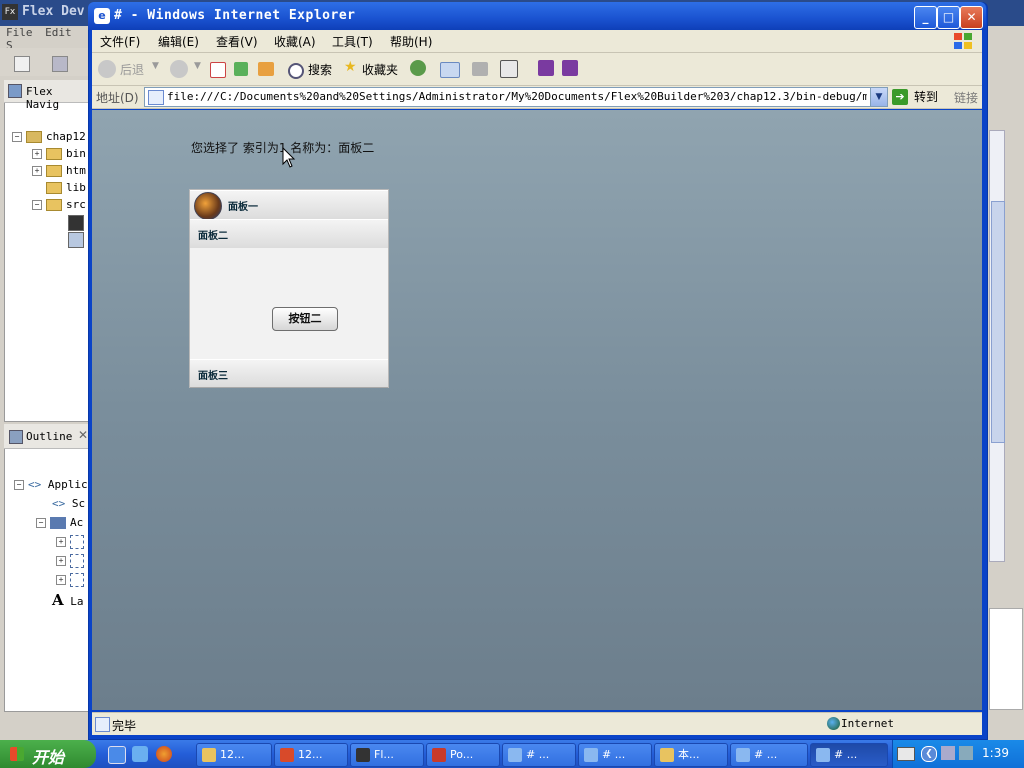 The width and height of the screenshot is (1024, 768). Describe the element at coordinates (537, 16) in the screenshot. I see `ie-titlebar: e # - Windows Internet Explorer _ □ ✕` at that location.